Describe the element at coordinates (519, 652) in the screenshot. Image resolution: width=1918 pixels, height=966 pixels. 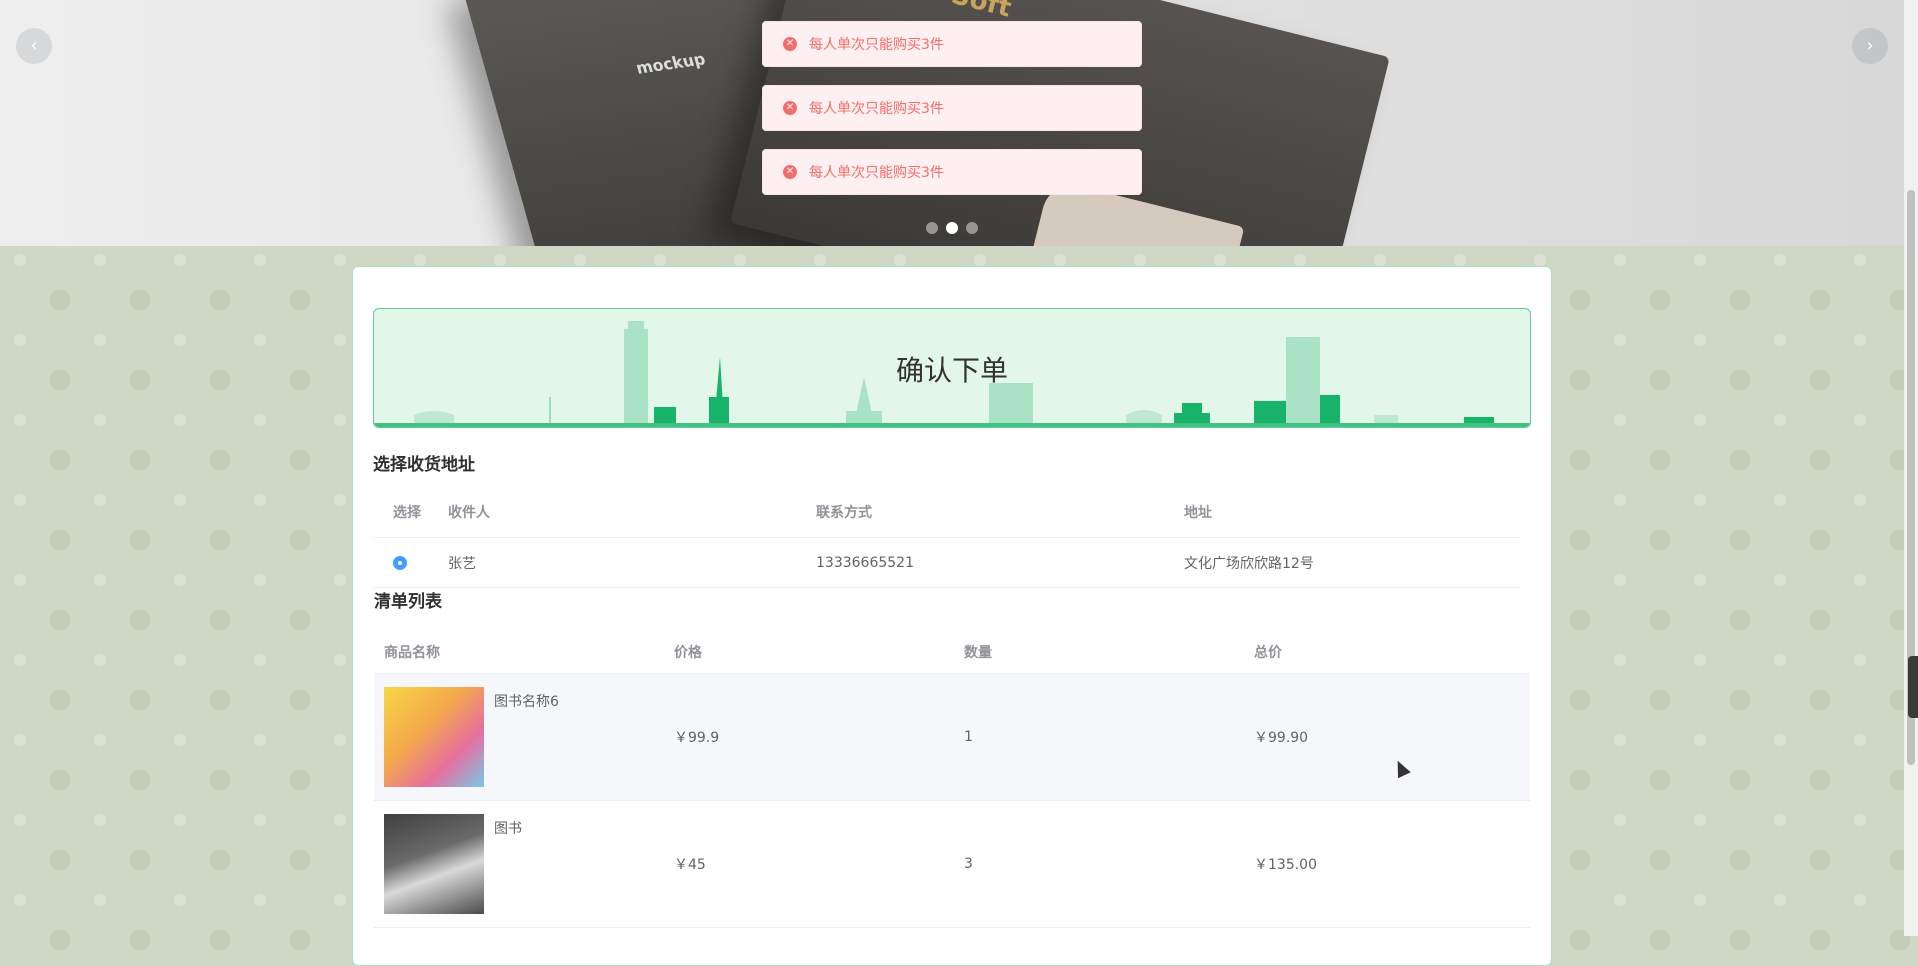
I see `col-product-name: 商品名称` at that location.